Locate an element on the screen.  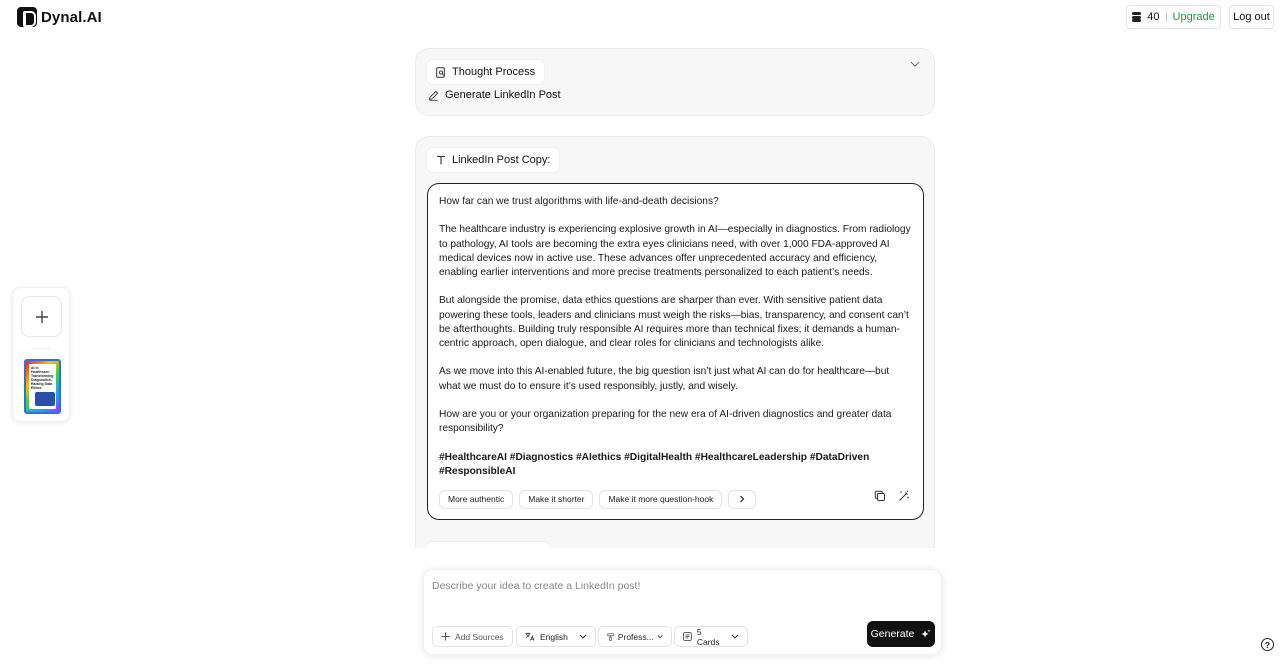
magic-wand-icon is located at coordinates (904, 496).